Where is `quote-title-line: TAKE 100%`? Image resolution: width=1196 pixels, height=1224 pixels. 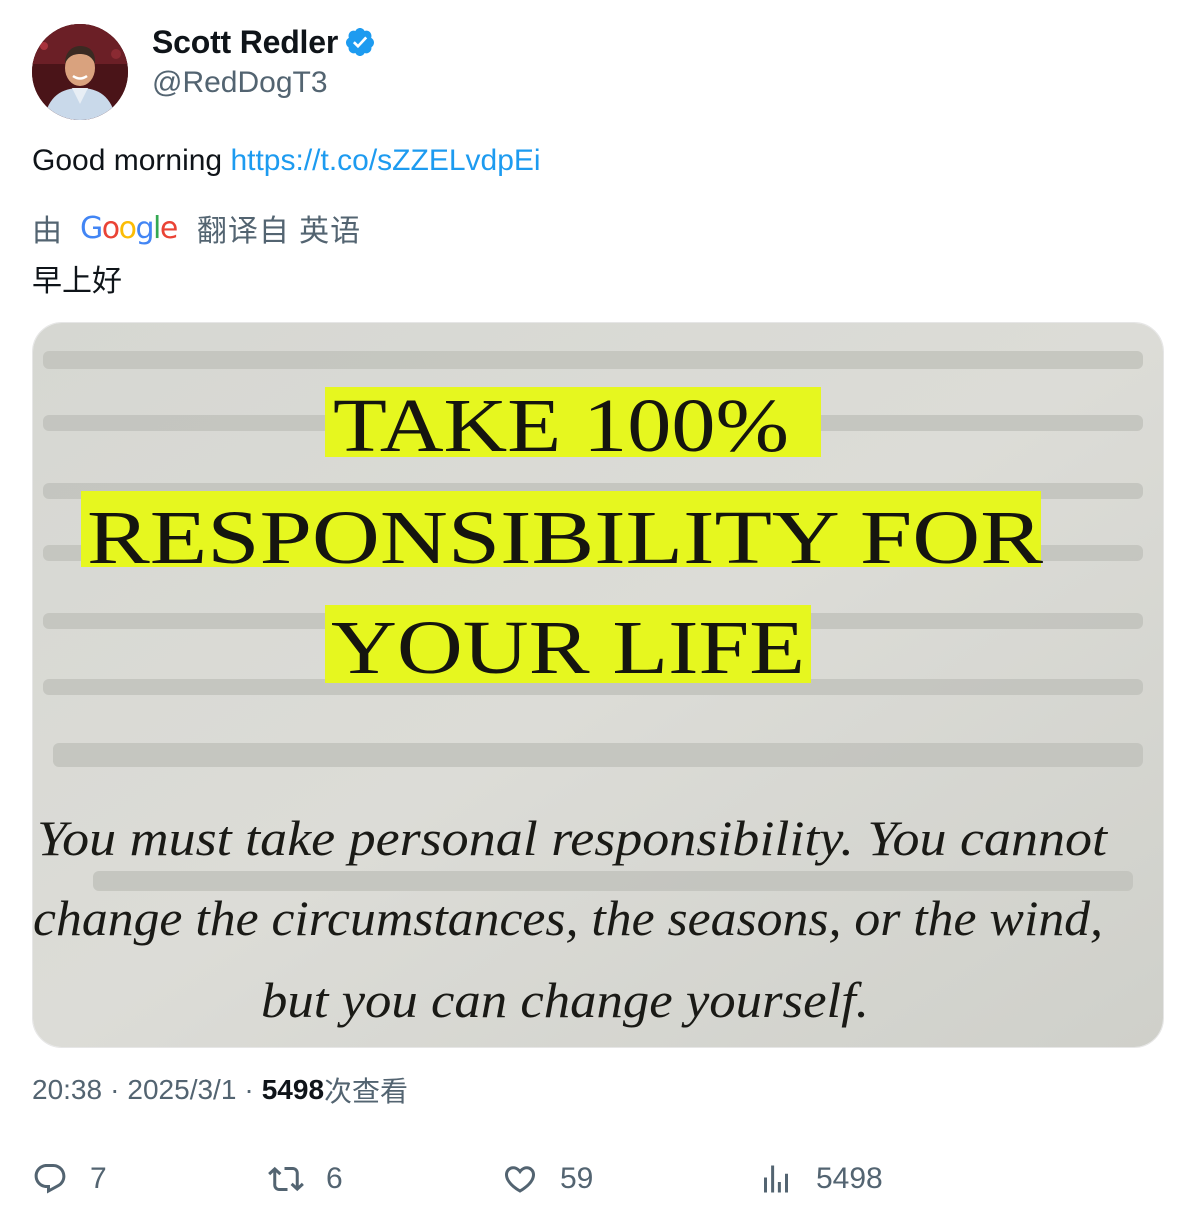 quote-title-line: TAKE 100% is located at coordinates (561, 426).